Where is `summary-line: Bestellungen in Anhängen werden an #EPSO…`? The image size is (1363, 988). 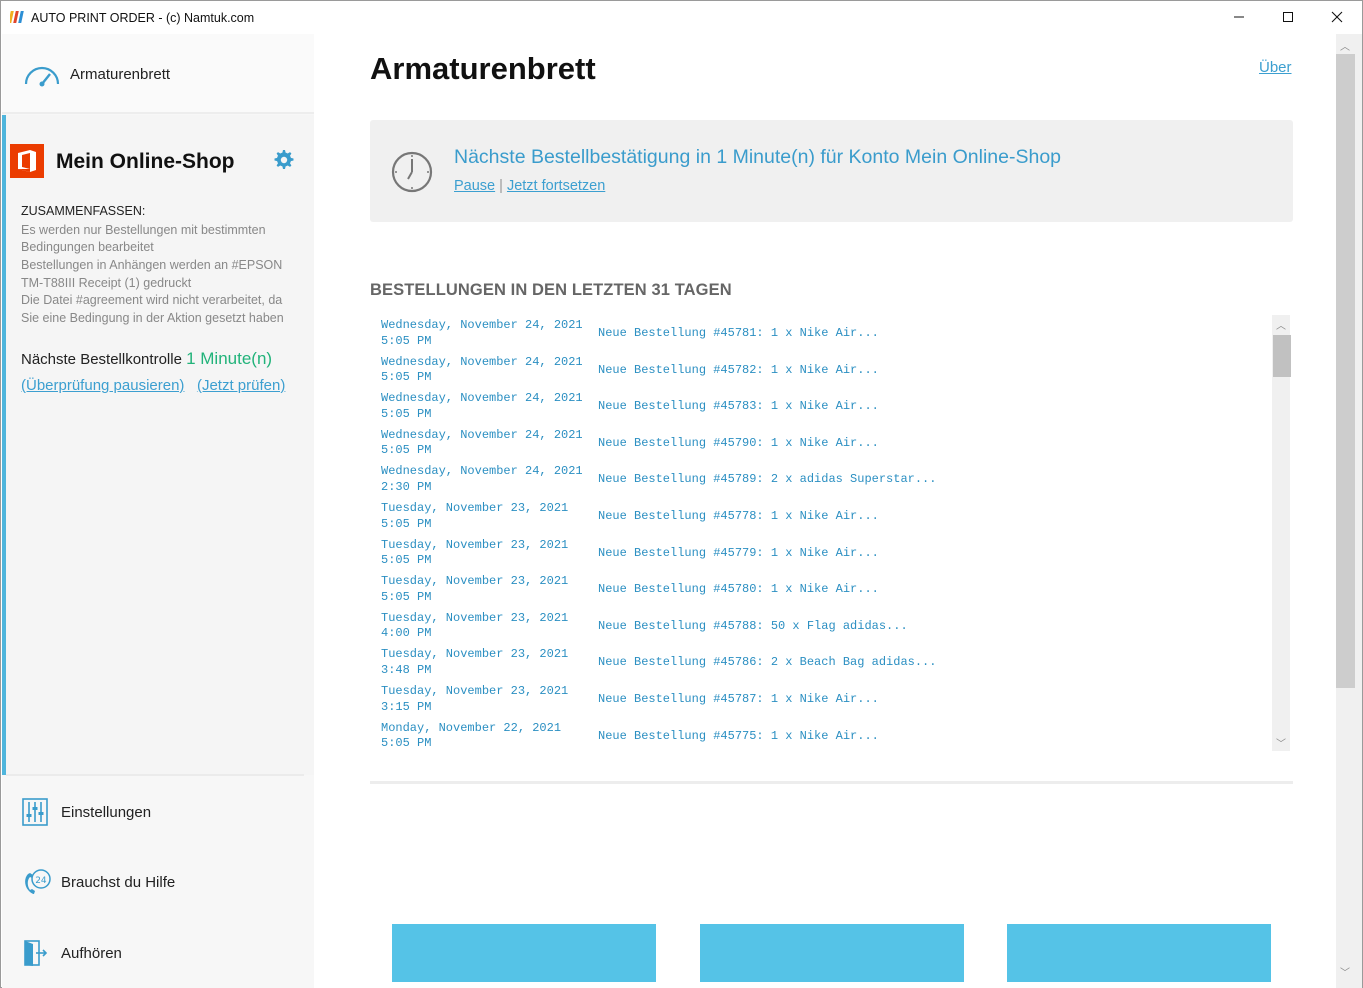 summary-line: Bestellungen in Anhängen werden an #EPSO… is located at coordinates (152, 265).